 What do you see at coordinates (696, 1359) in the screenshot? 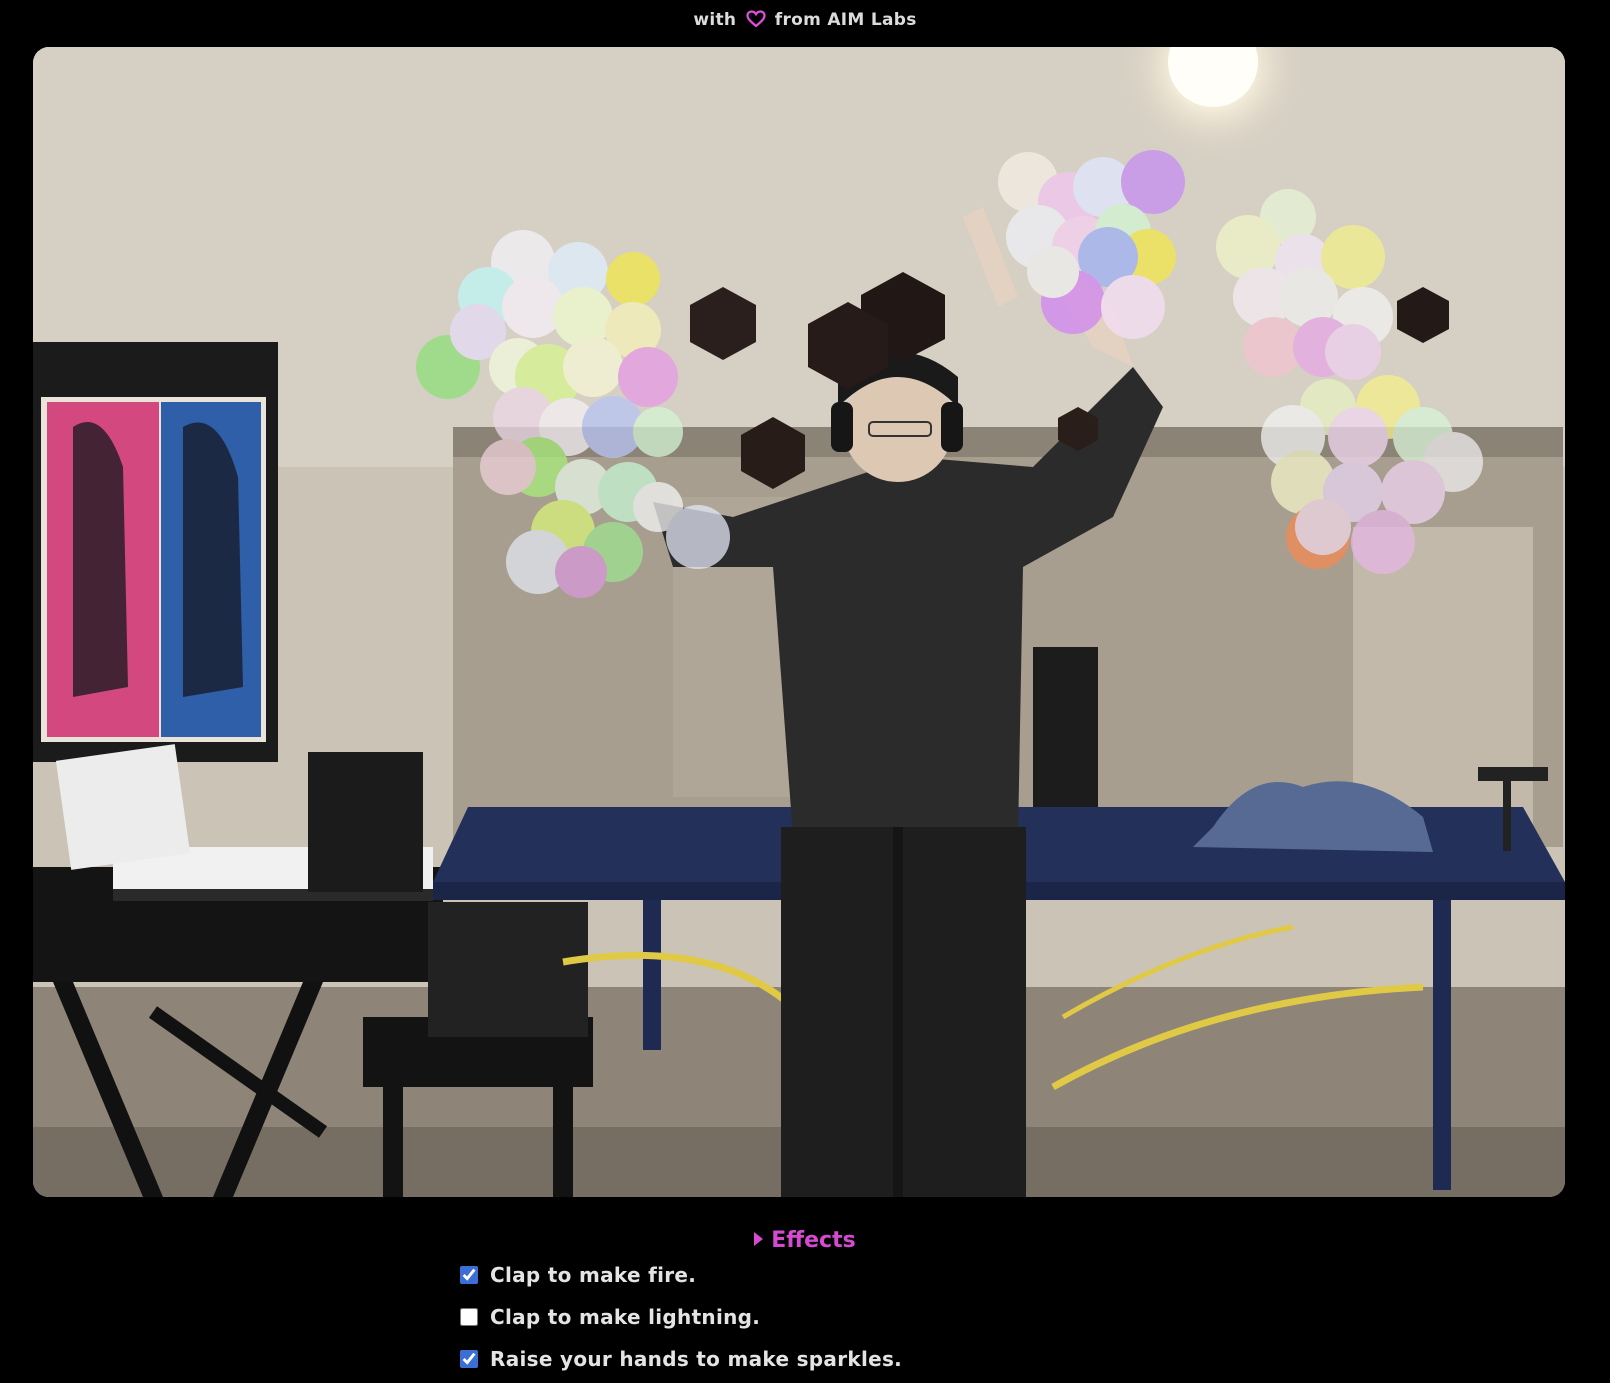
I see `option-label: Raise your hands to make sparkles.` at bounding box center [696, 1359].